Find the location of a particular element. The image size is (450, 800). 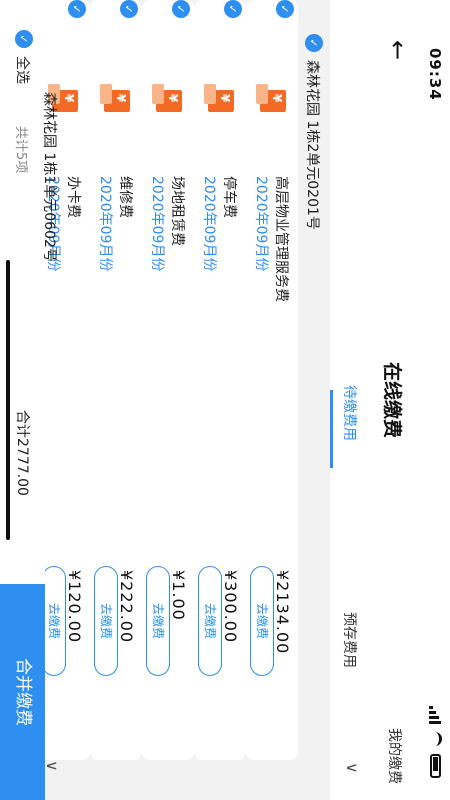

status-icons is located at coordinates (435, 742).